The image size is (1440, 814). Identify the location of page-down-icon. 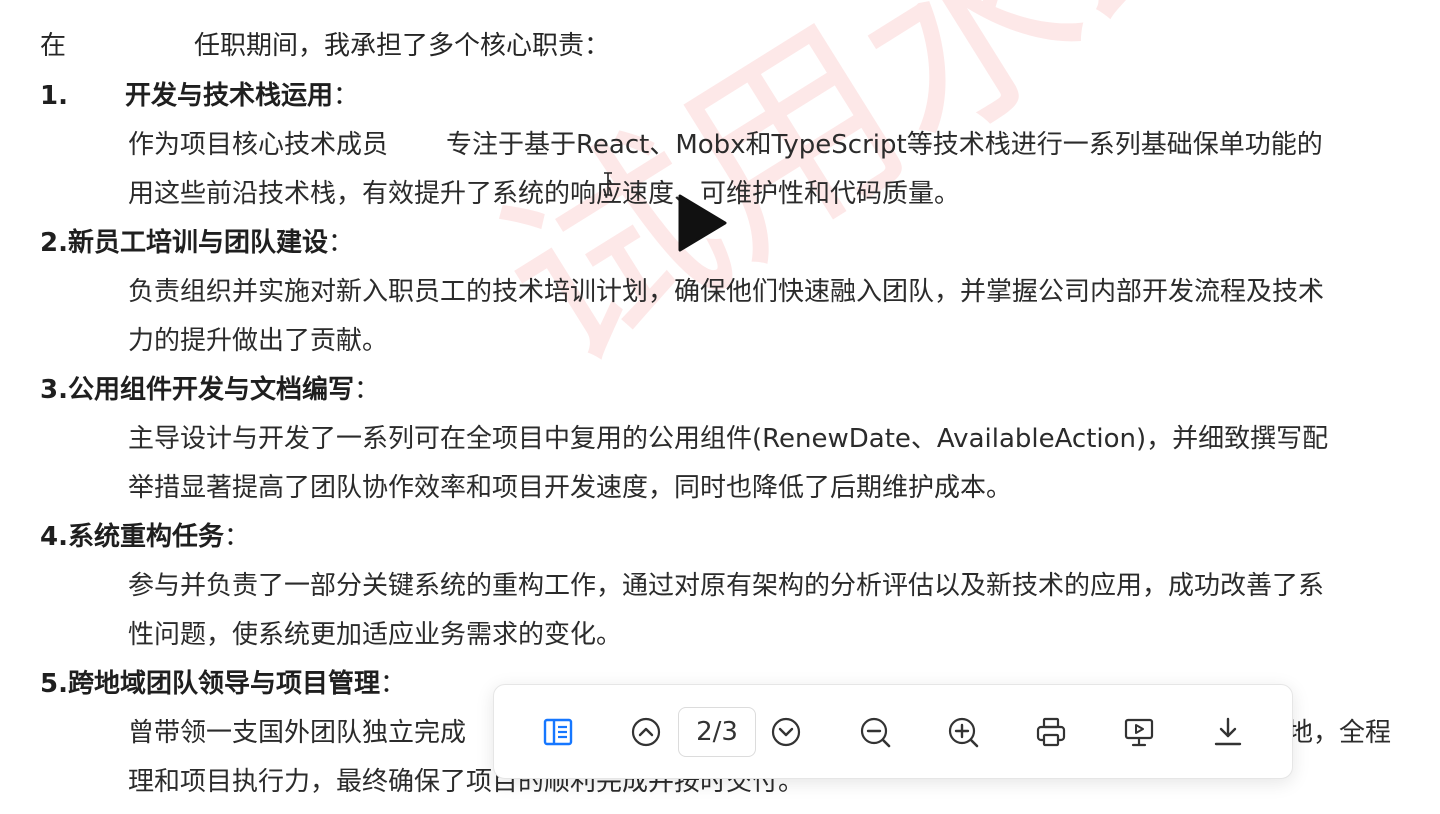
(786, 732).